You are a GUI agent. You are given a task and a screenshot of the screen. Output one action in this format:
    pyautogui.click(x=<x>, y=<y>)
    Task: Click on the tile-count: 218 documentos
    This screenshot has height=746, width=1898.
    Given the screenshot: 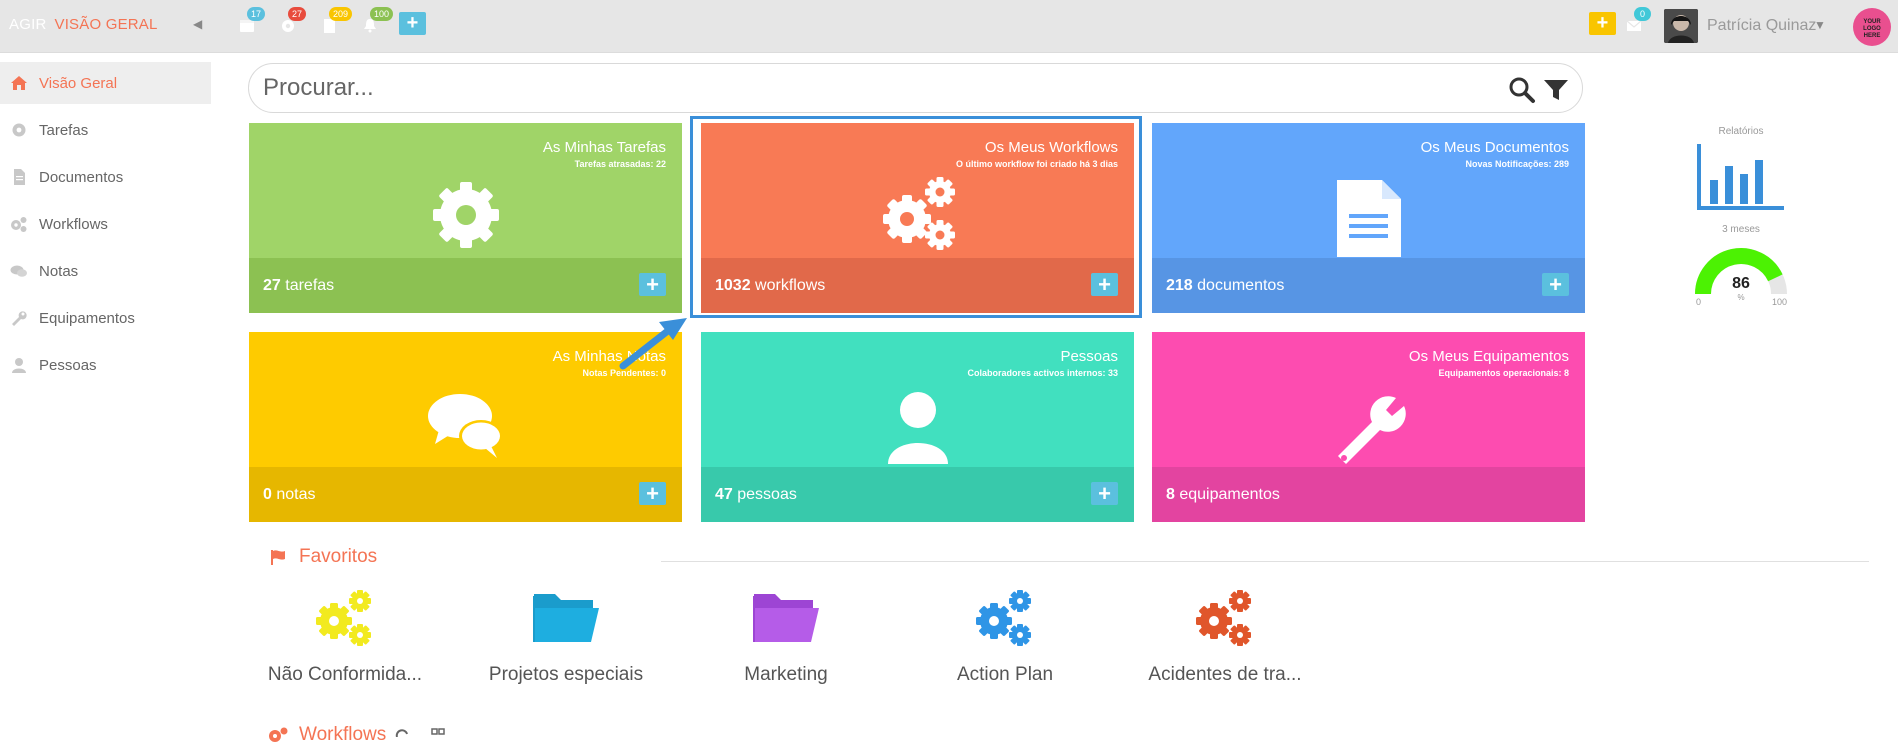 What is the action you would take?
    pyautogui.click(x=1225, y=286)
    